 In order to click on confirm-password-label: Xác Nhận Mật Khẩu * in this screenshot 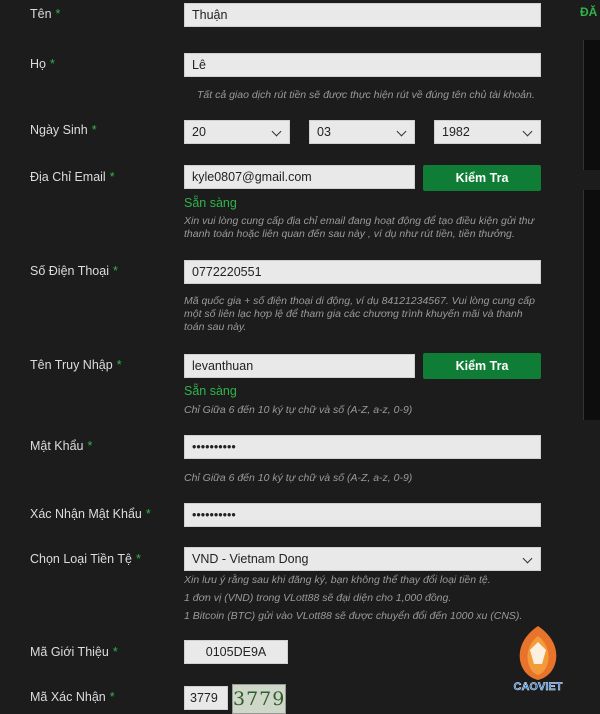, I will do `click(90, 514)`.